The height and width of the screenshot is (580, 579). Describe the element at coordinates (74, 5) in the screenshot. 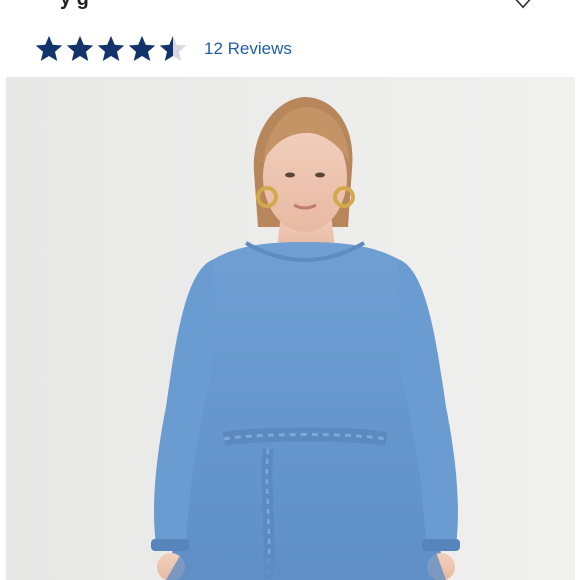

I see `product-title: y g` at that location.